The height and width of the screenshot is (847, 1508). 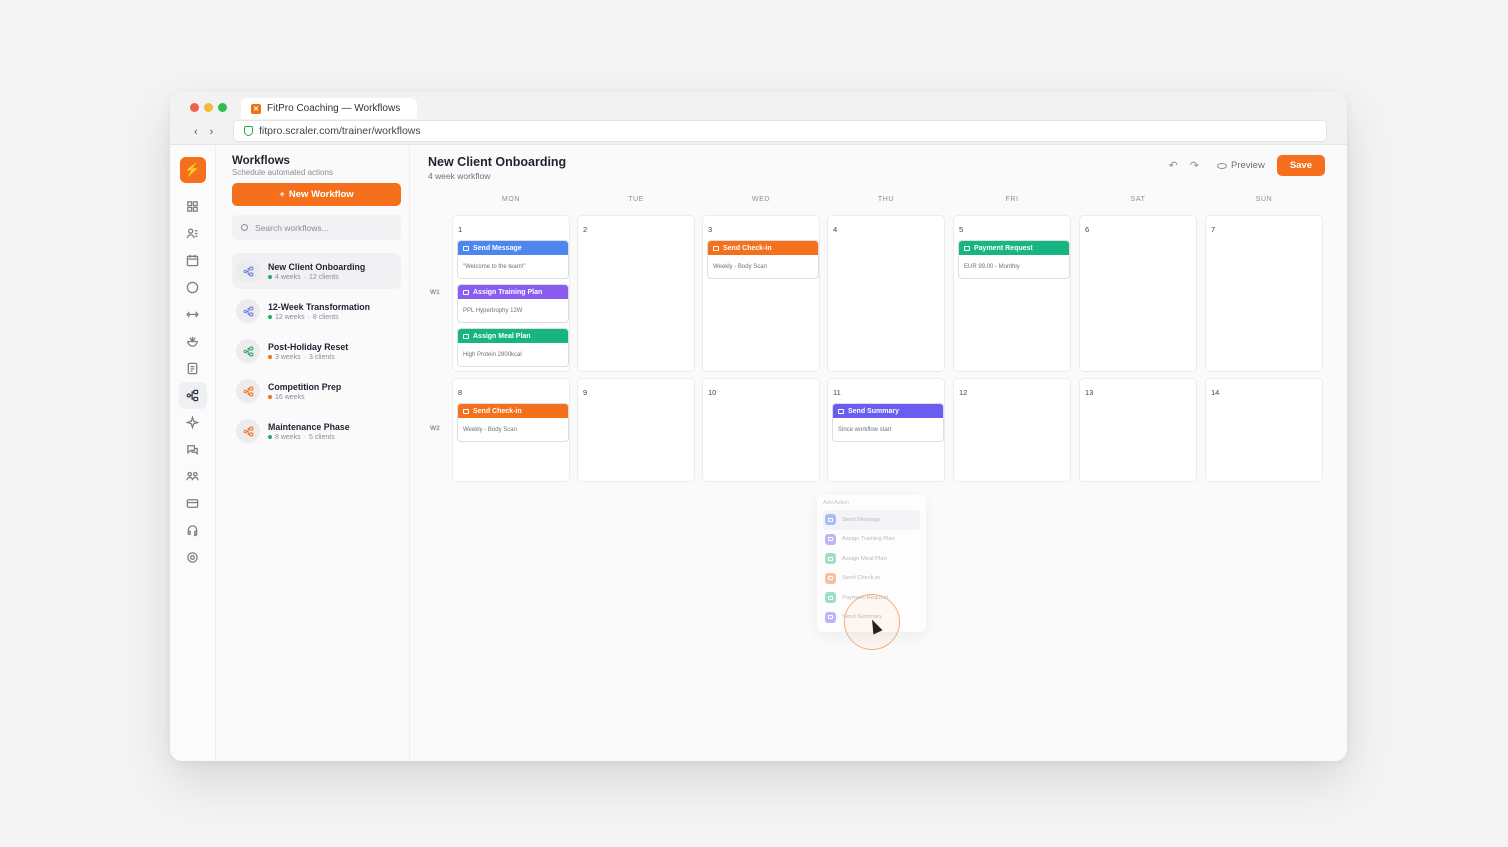 I want to click on workflow-clients: 5 clients, so click(x=322, y=437).